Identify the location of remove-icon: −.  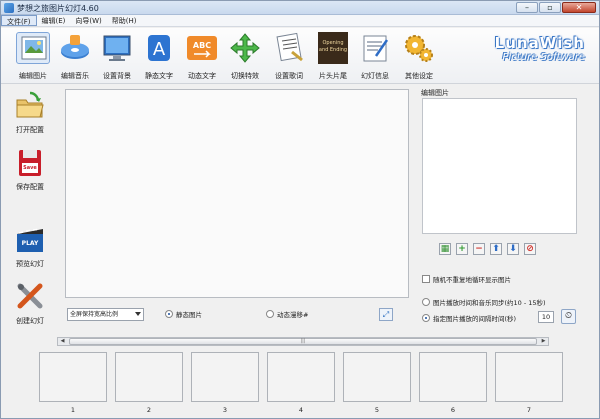
(479, 249).